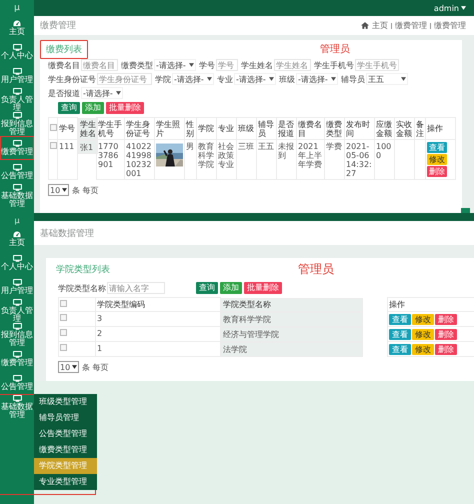  I want to click on input-field: 学号, so click(227, 65).